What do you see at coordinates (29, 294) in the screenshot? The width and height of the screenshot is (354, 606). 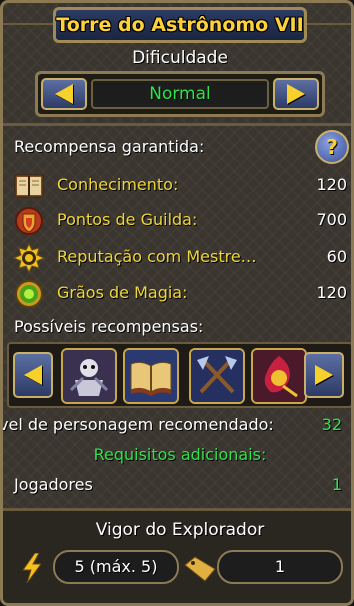 I see `magic-grain-icon` at bounding box center [29, 294].